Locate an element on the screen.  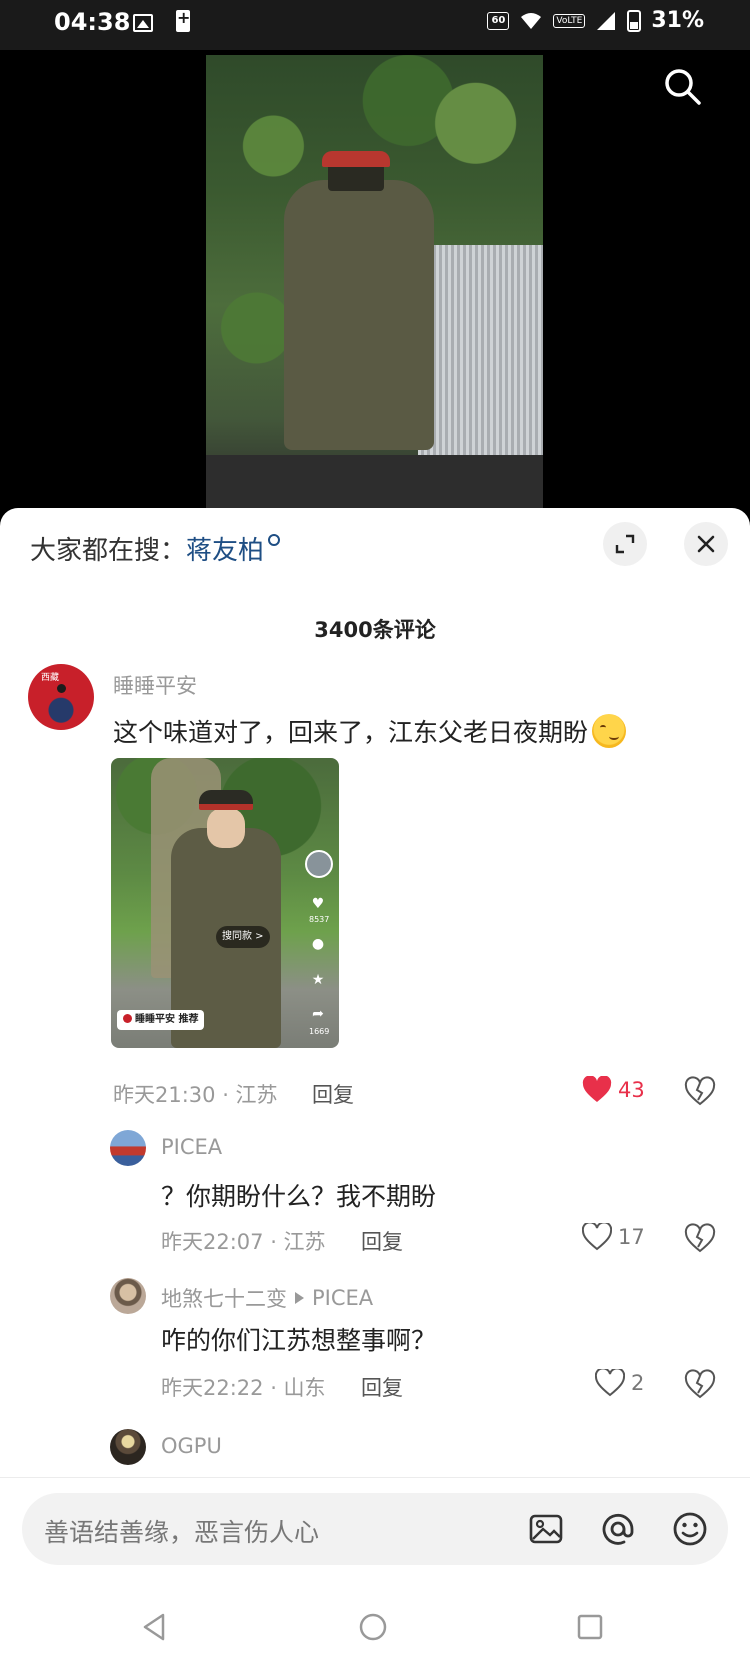
image-figure-cap is located at coordinates (226, 800).